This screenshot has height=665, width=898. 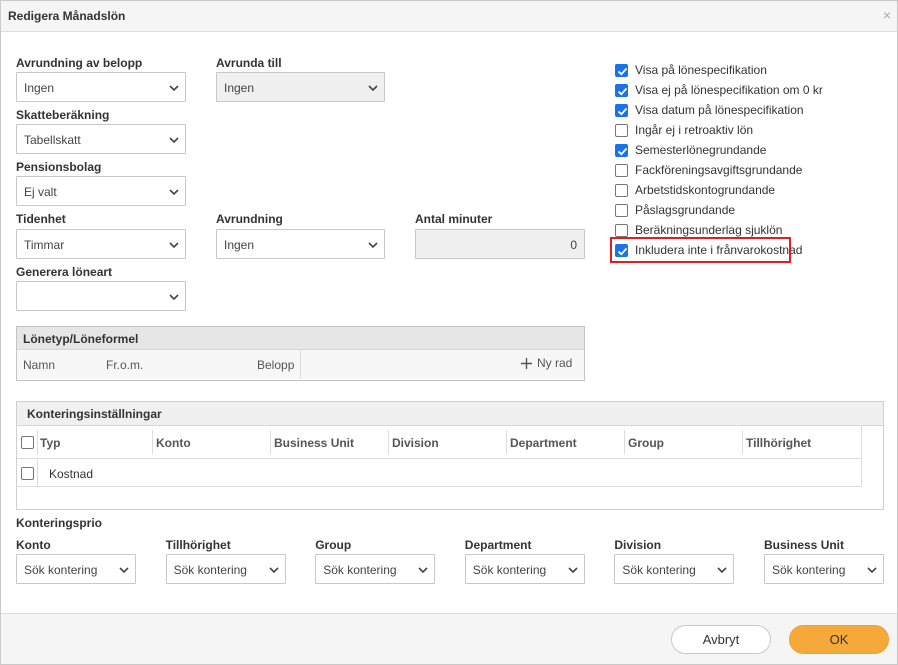 What do you see at coordinates (276, 365) in the screenshot?
I see `col-belopp: Belopp` at bounding box center [276, 365].